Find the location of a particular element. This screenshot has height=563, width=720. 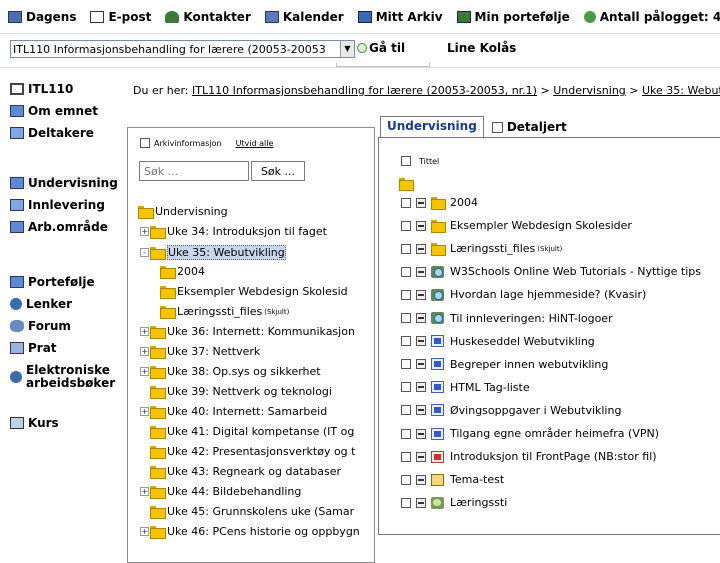

breadcrumb-current-link: Uke 35: Webutvikling is located at coordinates (681, 90).